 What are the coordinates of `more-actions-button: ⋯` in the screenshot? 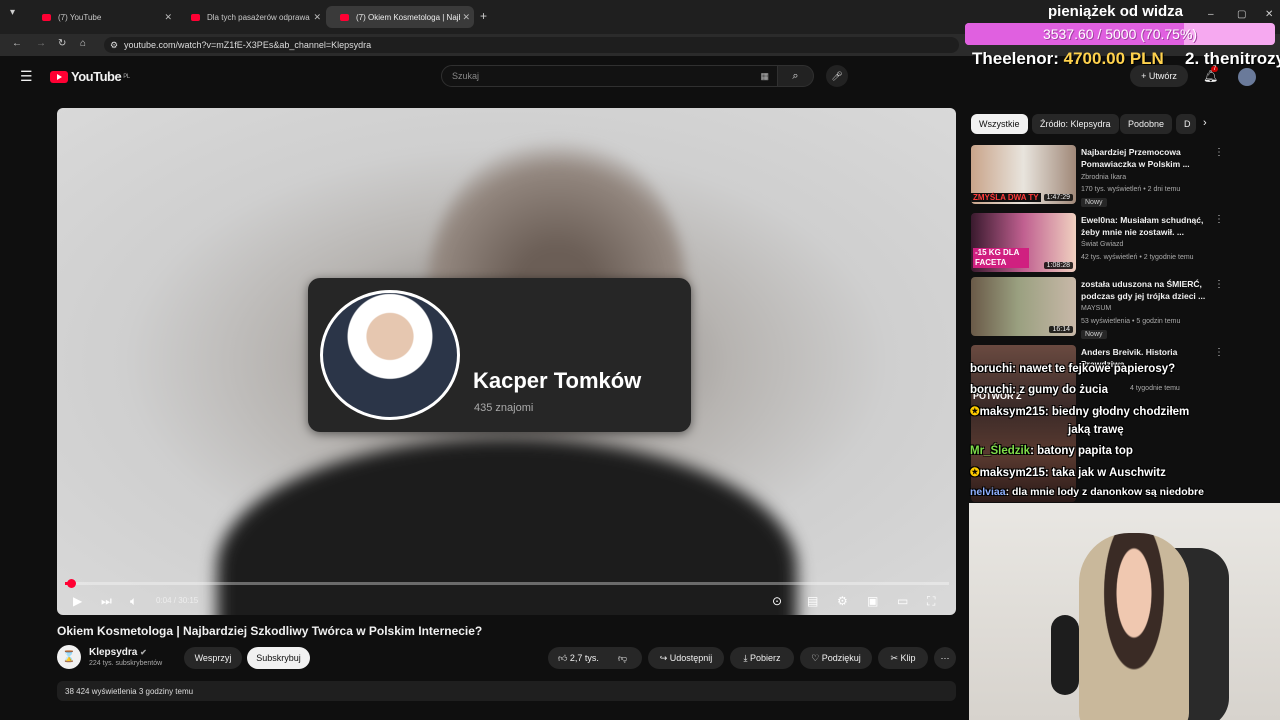 It's located at (945, 658).